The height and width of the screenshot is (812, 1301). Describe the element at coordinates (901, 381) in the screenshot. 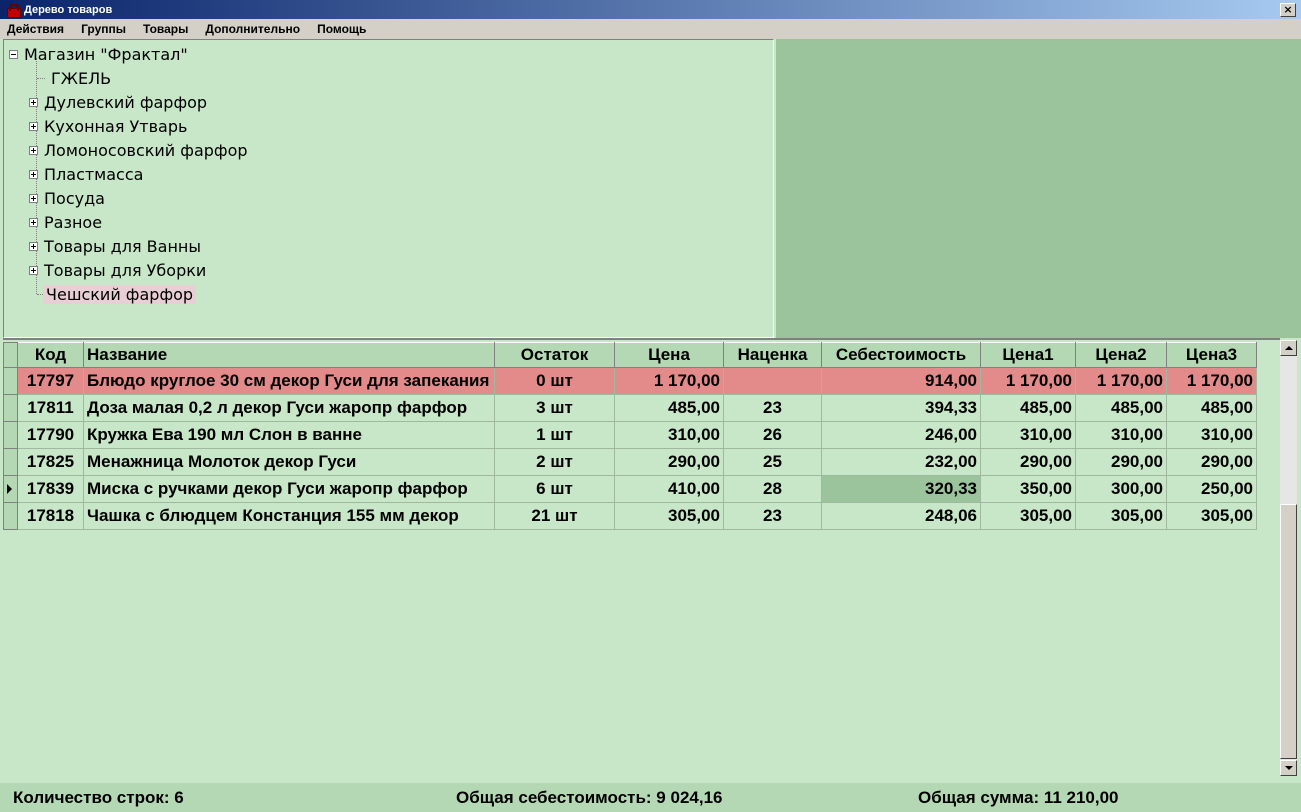

I see `cell-cost: 914,00` at that location.